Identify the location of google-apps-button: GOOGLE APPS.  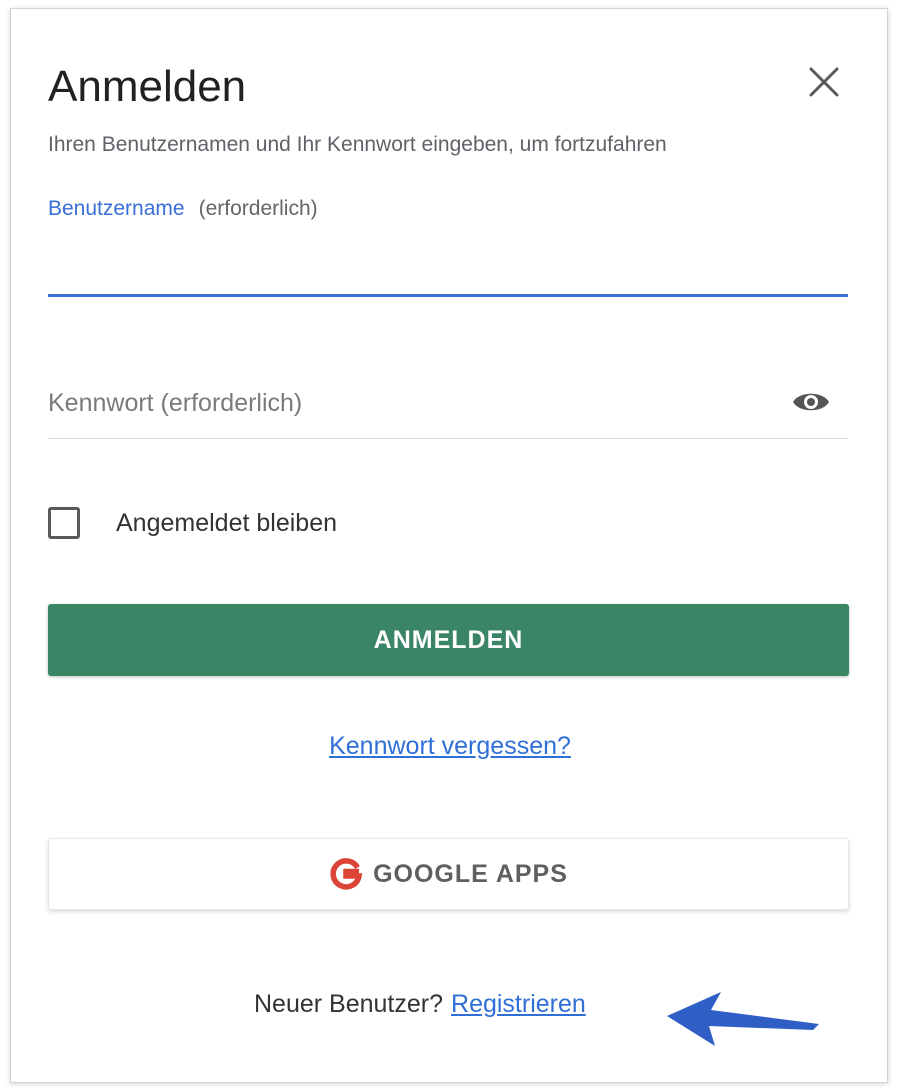
(448, 874).